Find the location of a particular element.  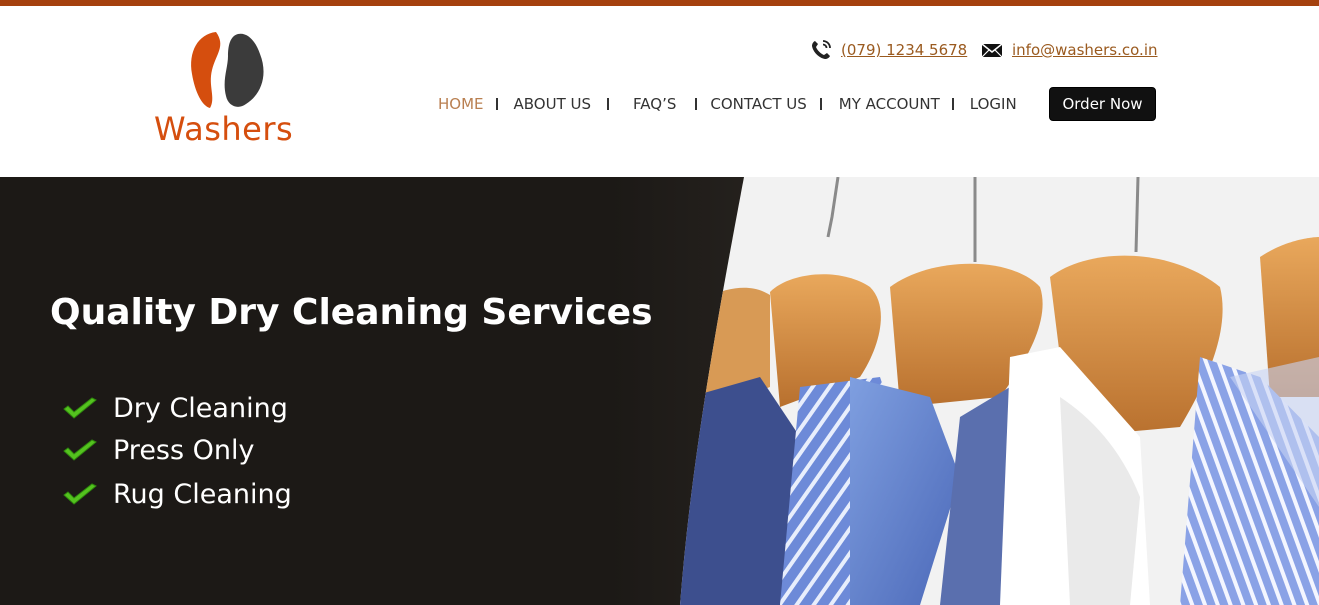

list-item: Press Only is located at coordinates (177, 450).